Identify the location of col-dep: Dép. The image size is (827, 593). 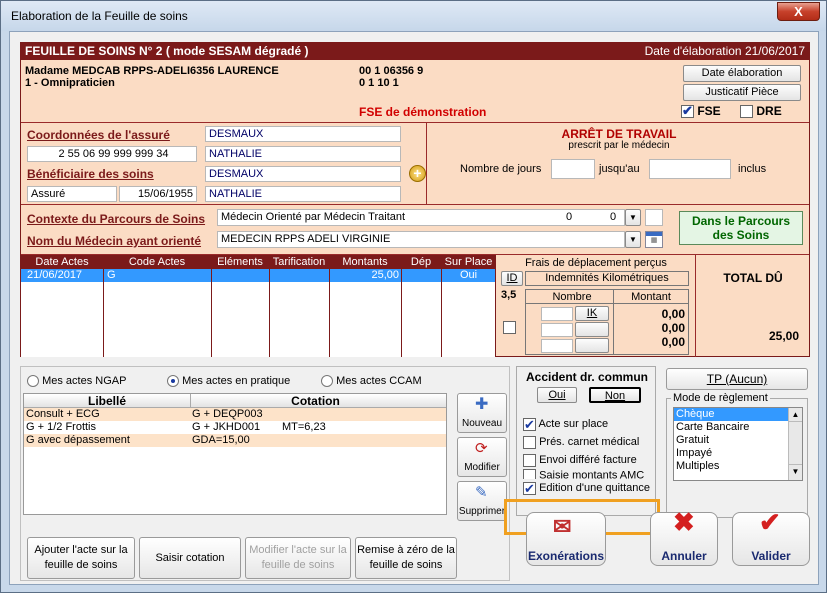
(421, 262).